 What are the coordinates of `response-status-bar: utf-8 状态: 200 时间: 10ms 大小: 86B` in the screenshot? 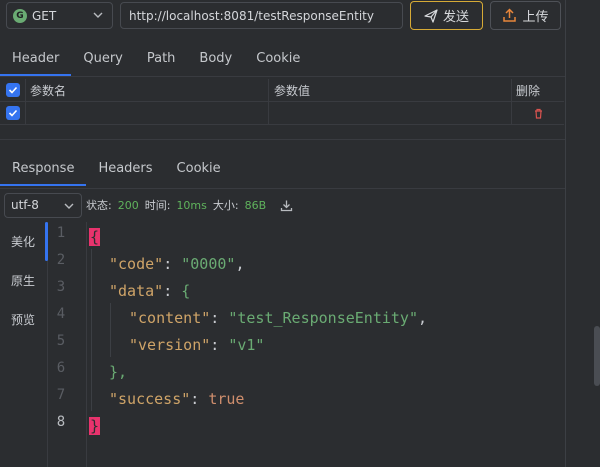 It's located at (282, 205).